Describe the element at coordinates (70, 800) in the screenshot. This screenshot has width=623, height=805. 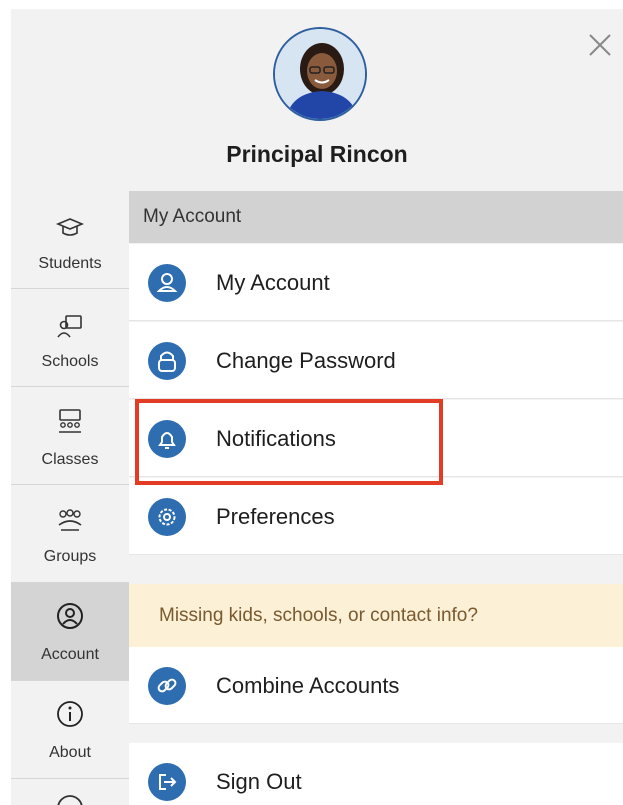
I see `globe-icon` at that location.